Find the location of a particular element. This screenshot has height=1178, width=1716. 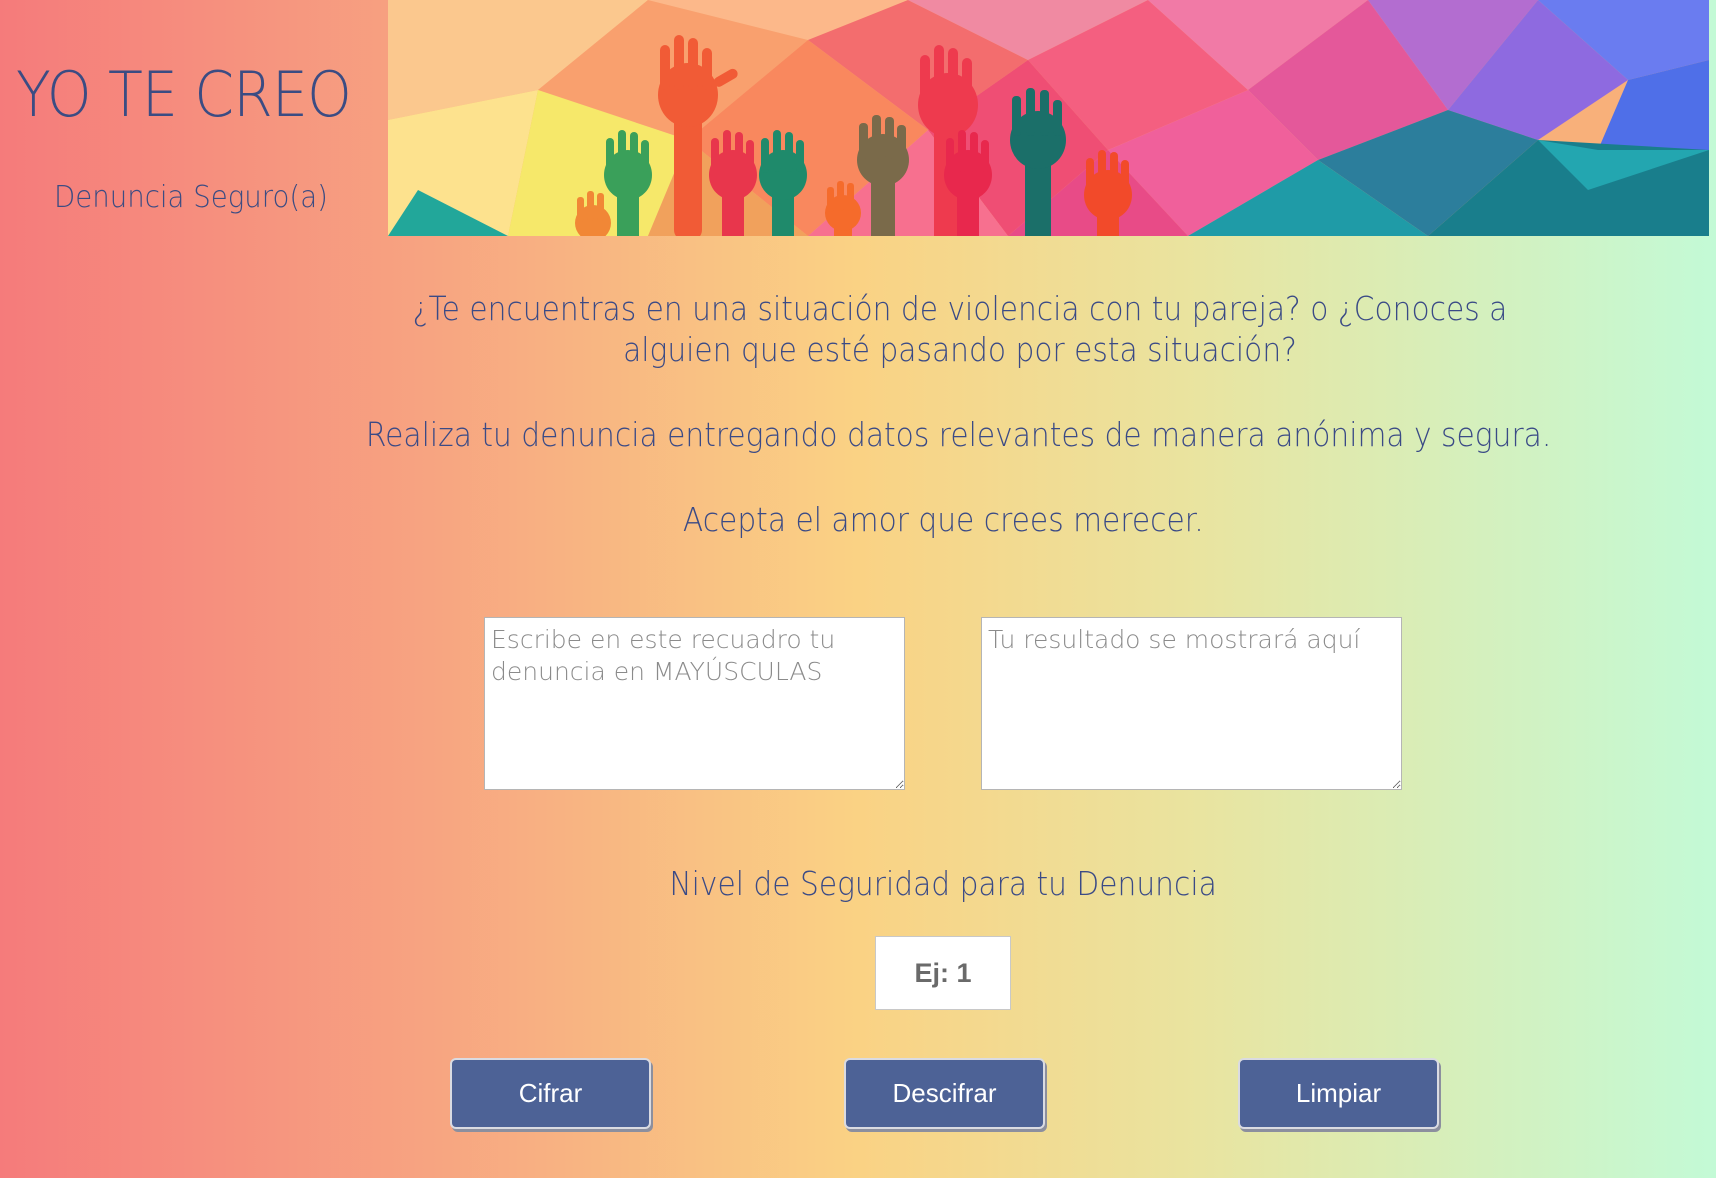

brand-subtitle: Denuncia Seguro(a) is located at coordinates (191, 197).